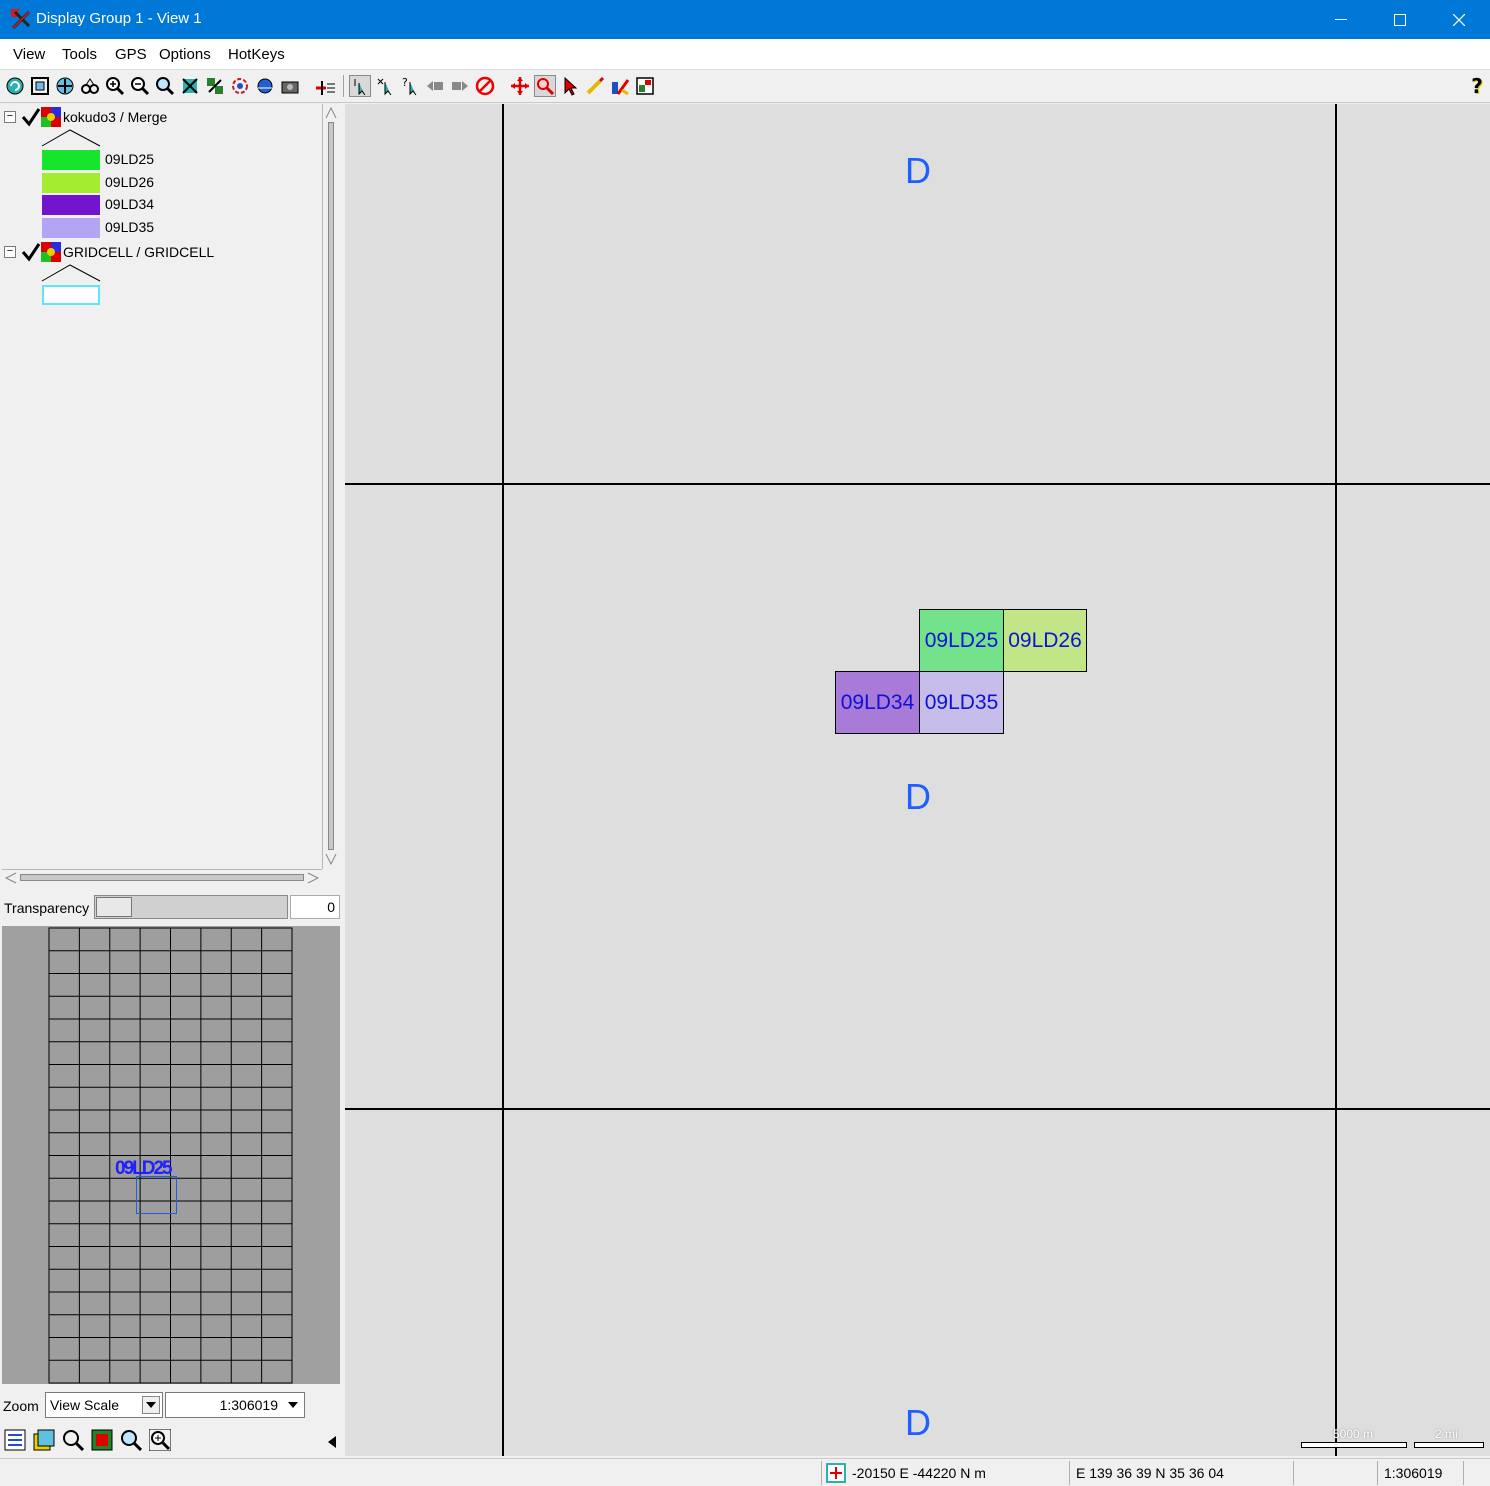 This screenshot has width=1490, height=1486. Describe the element at coordinates (1446, 1434) in the screenshot. I see `scalebar-imperial-label: 2 mi` at that location.